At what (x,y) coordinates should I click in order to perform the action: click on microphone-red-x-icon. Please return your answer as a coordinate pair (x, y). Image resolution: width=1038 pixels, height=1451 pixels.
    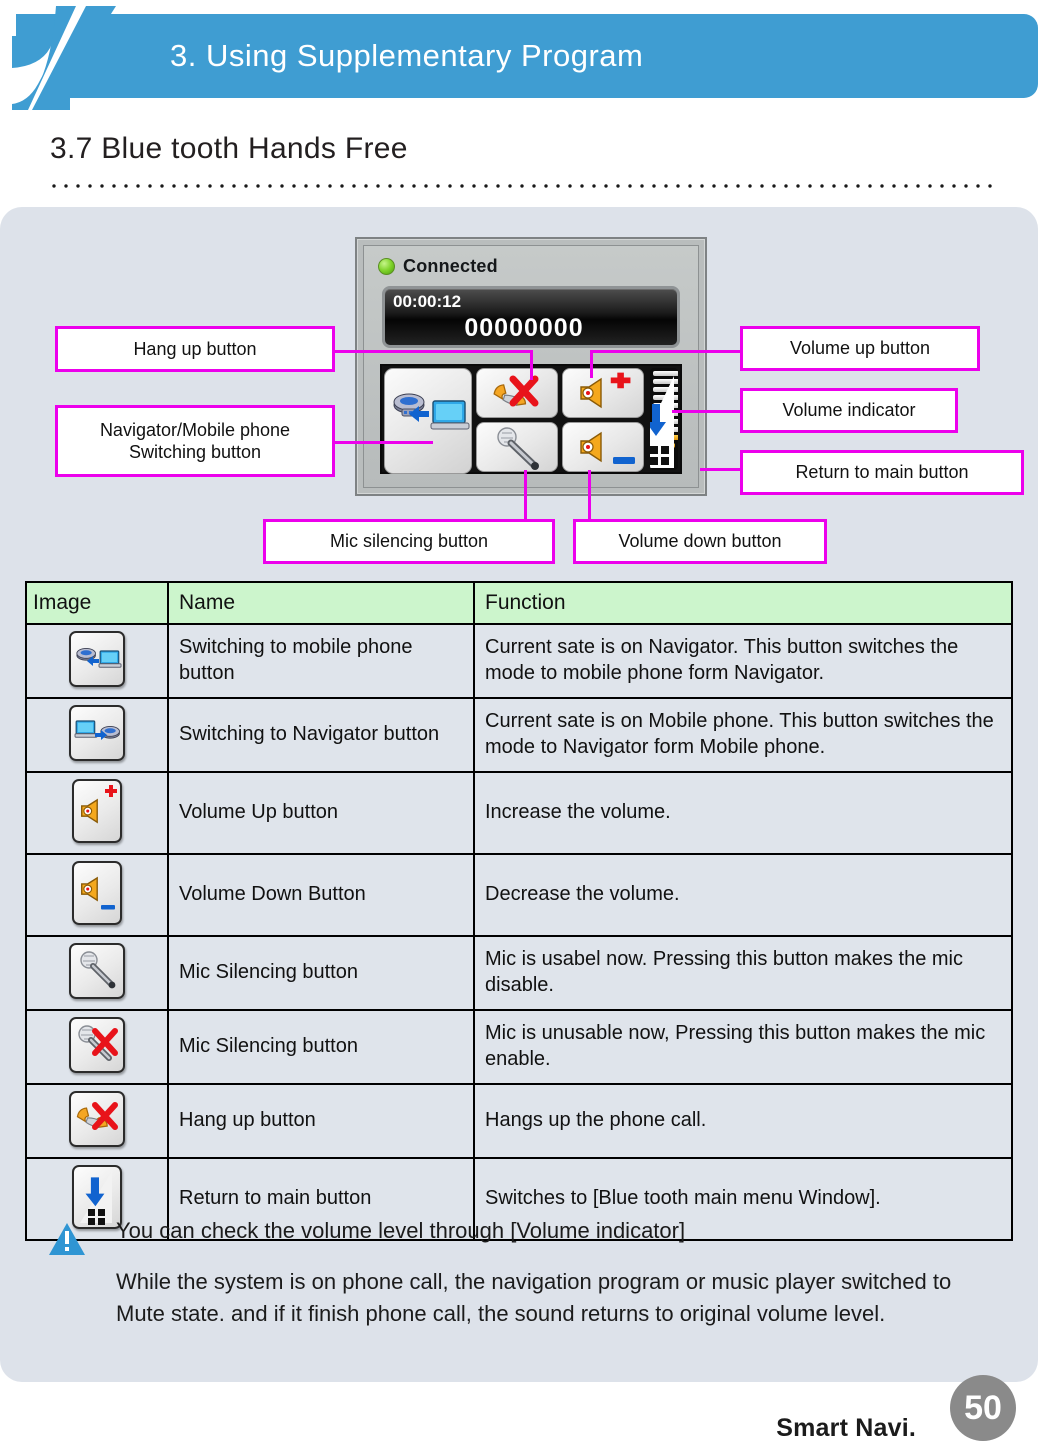
    Looking at the image, I should click on (97, 1045).